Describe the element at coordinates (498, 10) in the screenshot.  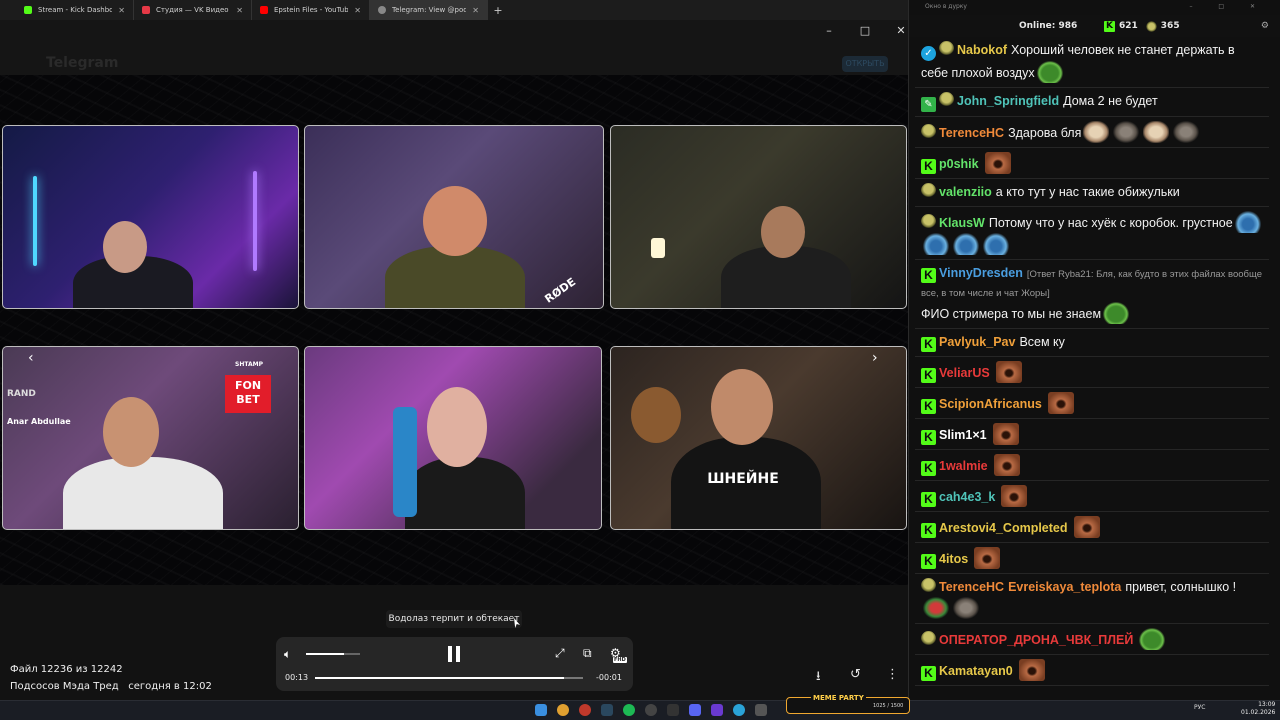
I see `new-tab-button: +` at that location.